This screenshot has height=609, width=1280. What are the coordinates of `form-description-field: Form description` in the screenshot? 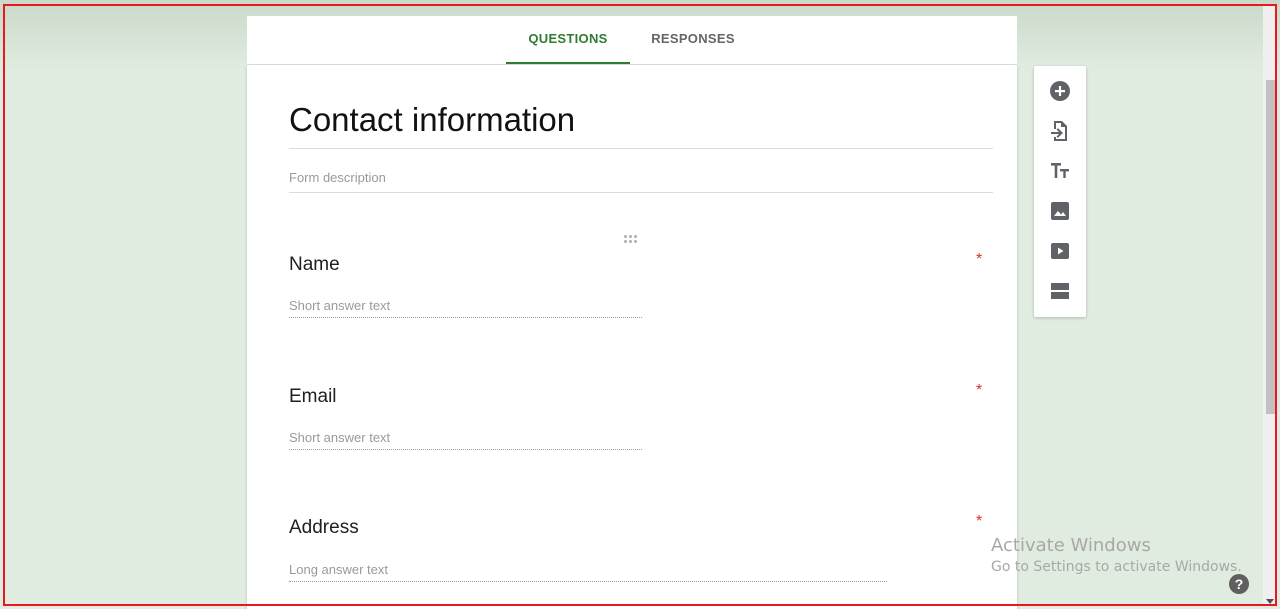 It's located at (641, 181).